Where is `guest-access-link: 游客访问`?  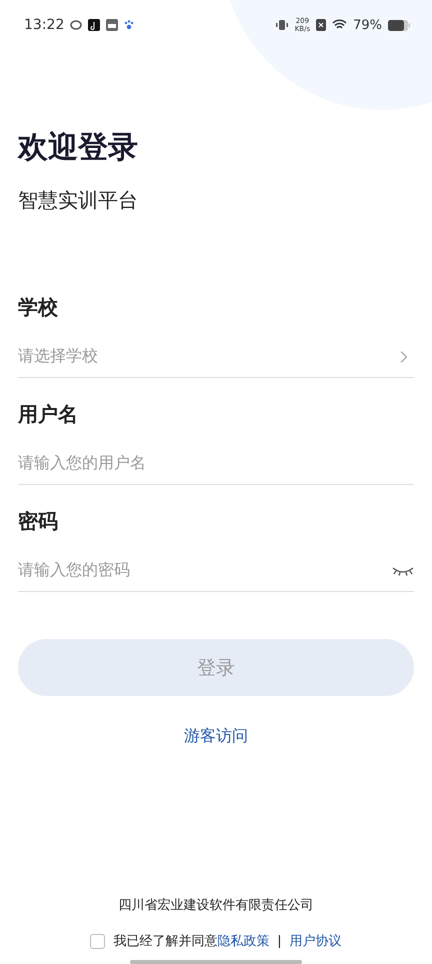 guest-access-link: 游客访问 is located at coordinates (216, 736).